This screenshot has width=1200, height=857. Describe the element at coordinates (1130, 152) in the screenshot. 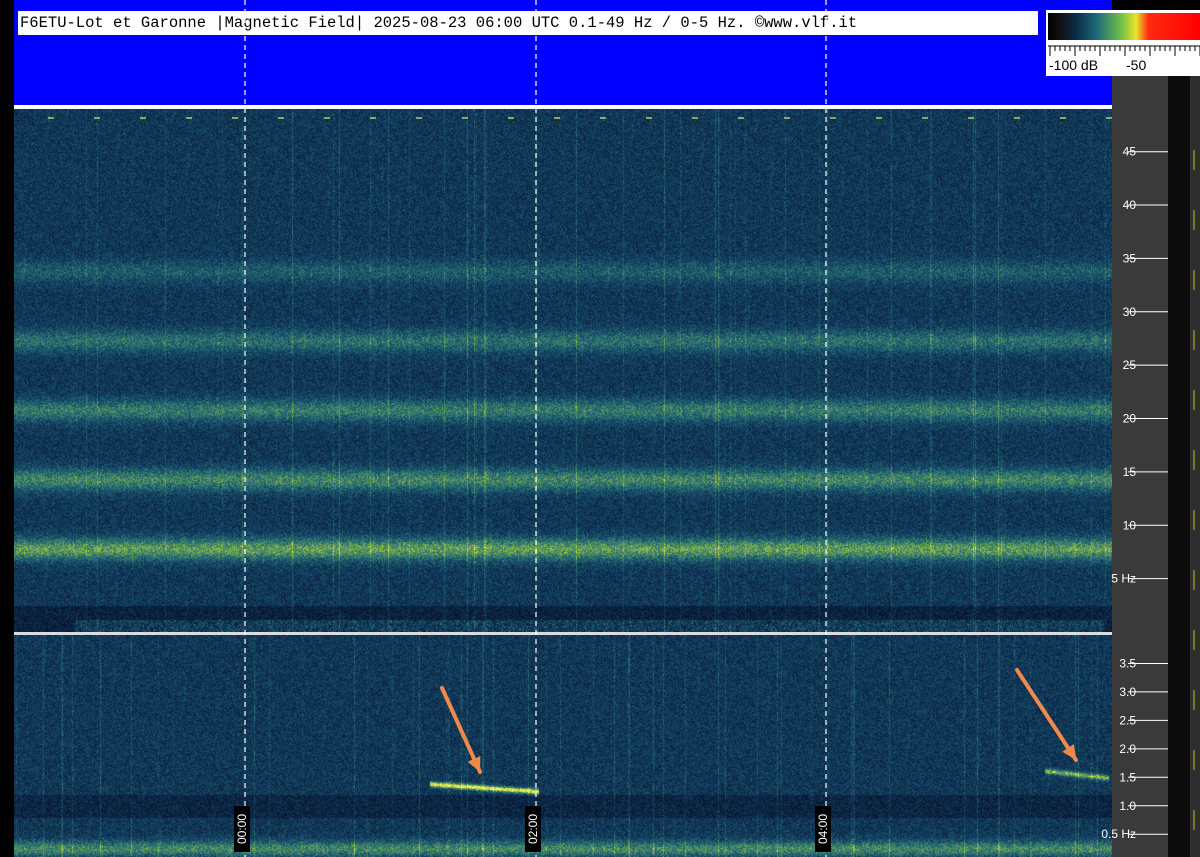

I see `y-tick-label-top: 45` at that location.